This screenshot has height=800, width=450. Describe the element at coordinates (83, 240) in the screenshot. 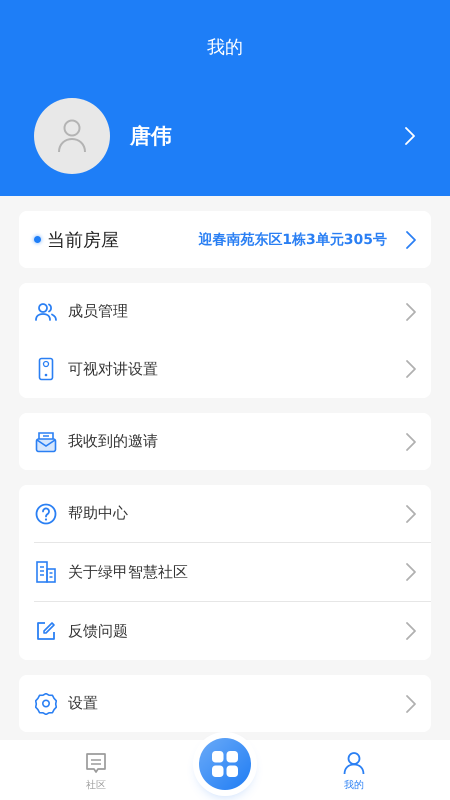

I see `house-label: 当前房屋` at that location.